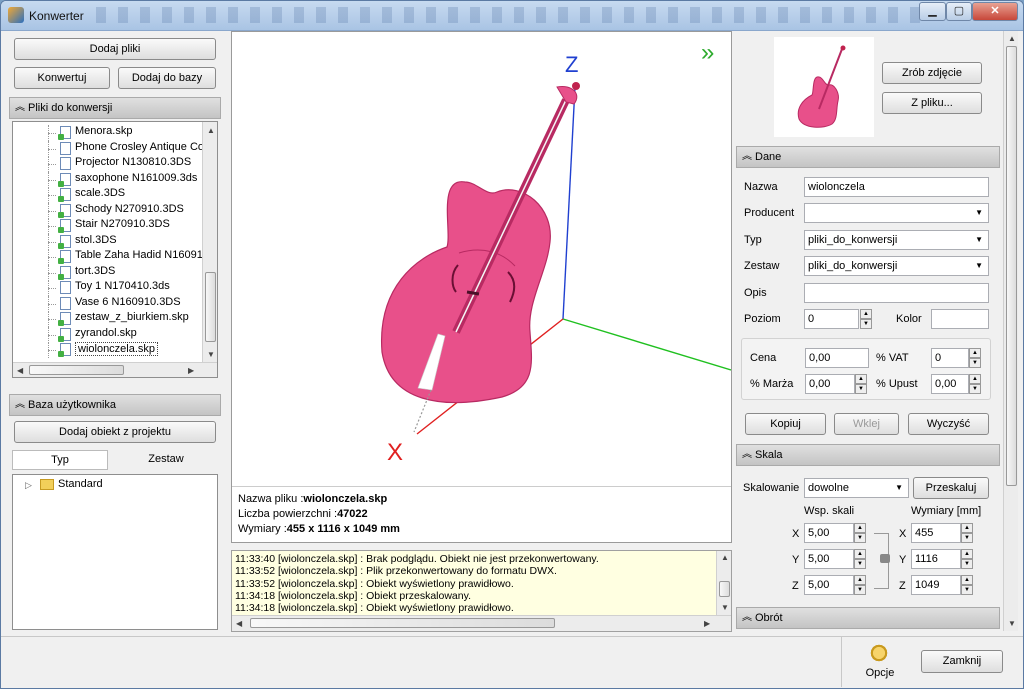  Describe the element at coordinates (166, 460) in the screenshot. I see `tab-set: Zestaw` at that location.